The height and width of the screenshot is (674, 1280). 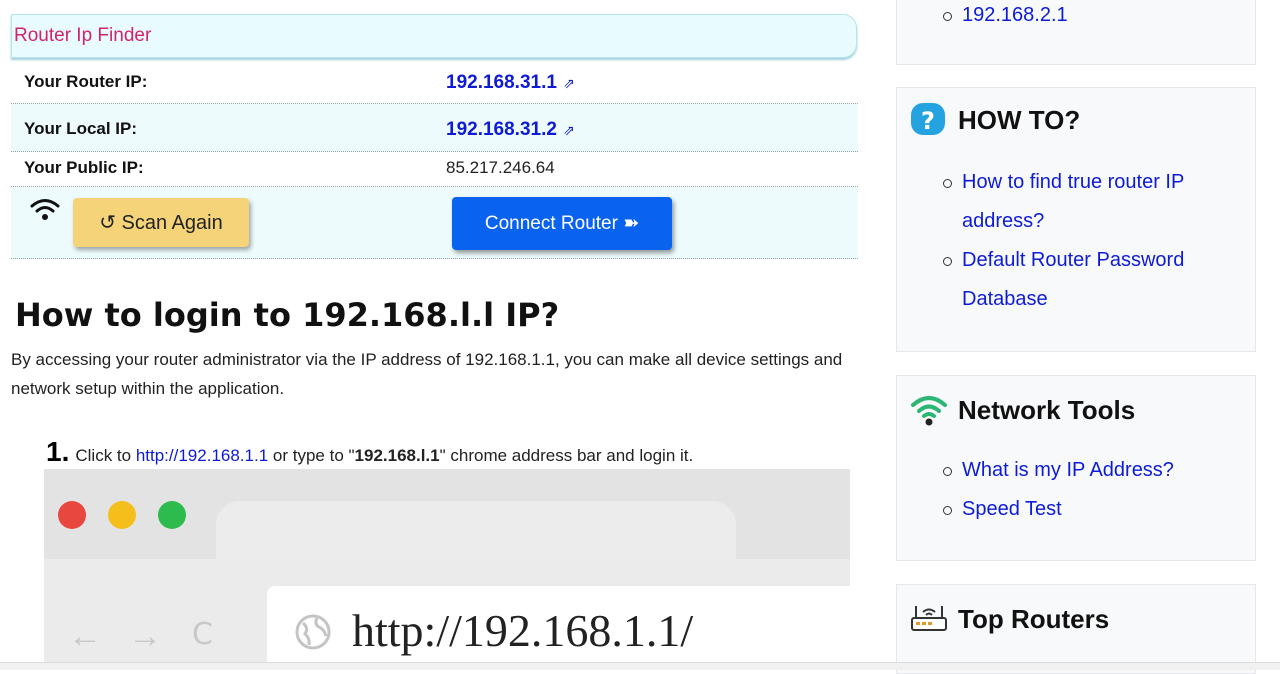 I want to click on scan-again-button: ↺ Scan Again, so click(x=161, y=222).